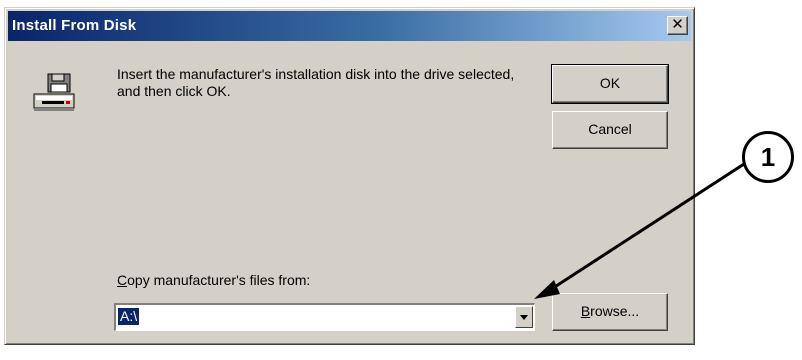  What do you see at coordinates (768, 157) in the screenshot?
I see `callout-number: 1` at bounding box center [768, 157].